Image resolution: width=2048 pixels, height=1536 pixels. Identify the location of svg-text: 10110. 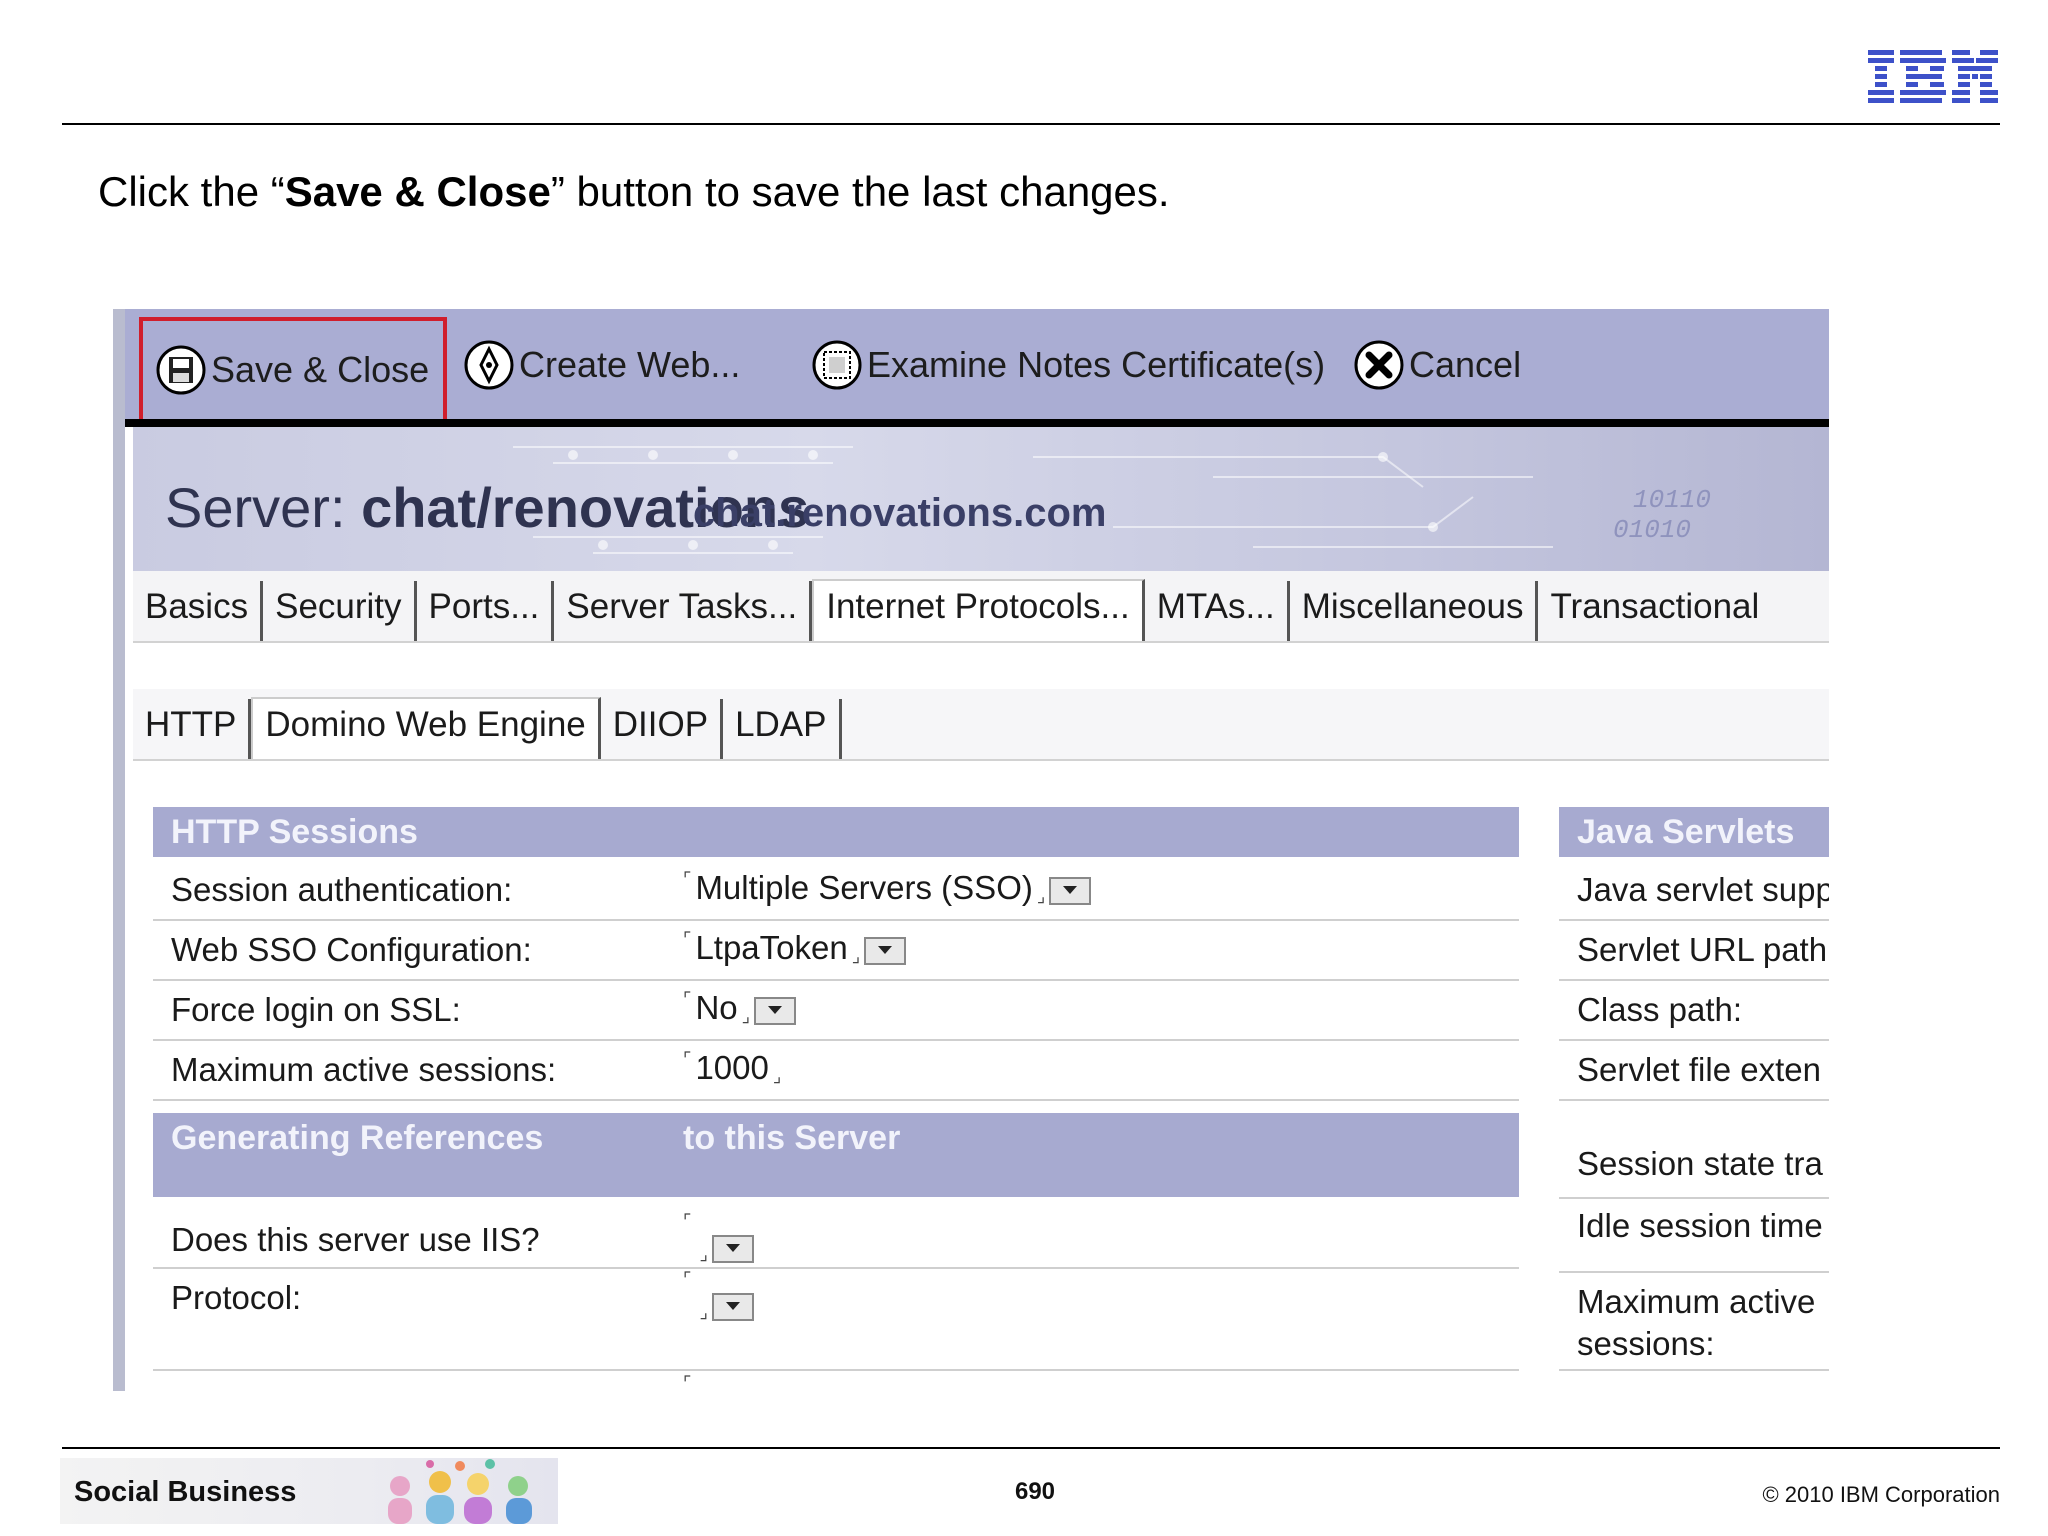
(1672, 500).